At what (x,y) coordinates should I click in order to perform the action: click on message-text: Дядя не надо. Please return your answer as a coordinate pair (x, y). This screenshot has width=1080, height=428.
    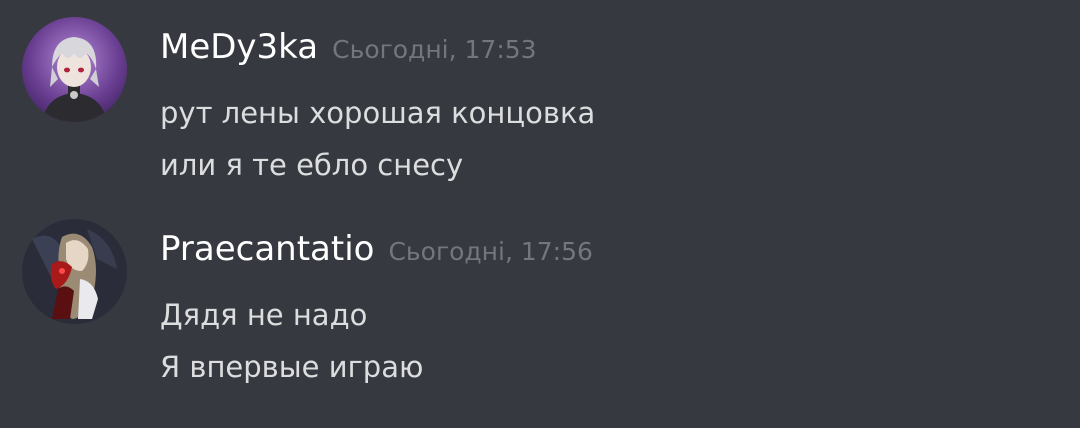
    Looking at the image, I should click on (264, 315).